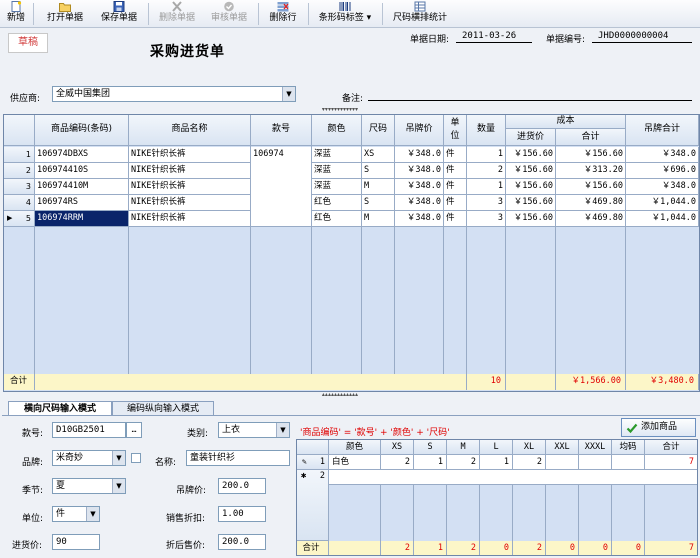 The image size is (700, 558). Describe the element at coordinates (340, 110) in the screenshot. I see `splitter-handle: ▾▾▾▾▾▾▾▾▾▾▾▾` at that location.